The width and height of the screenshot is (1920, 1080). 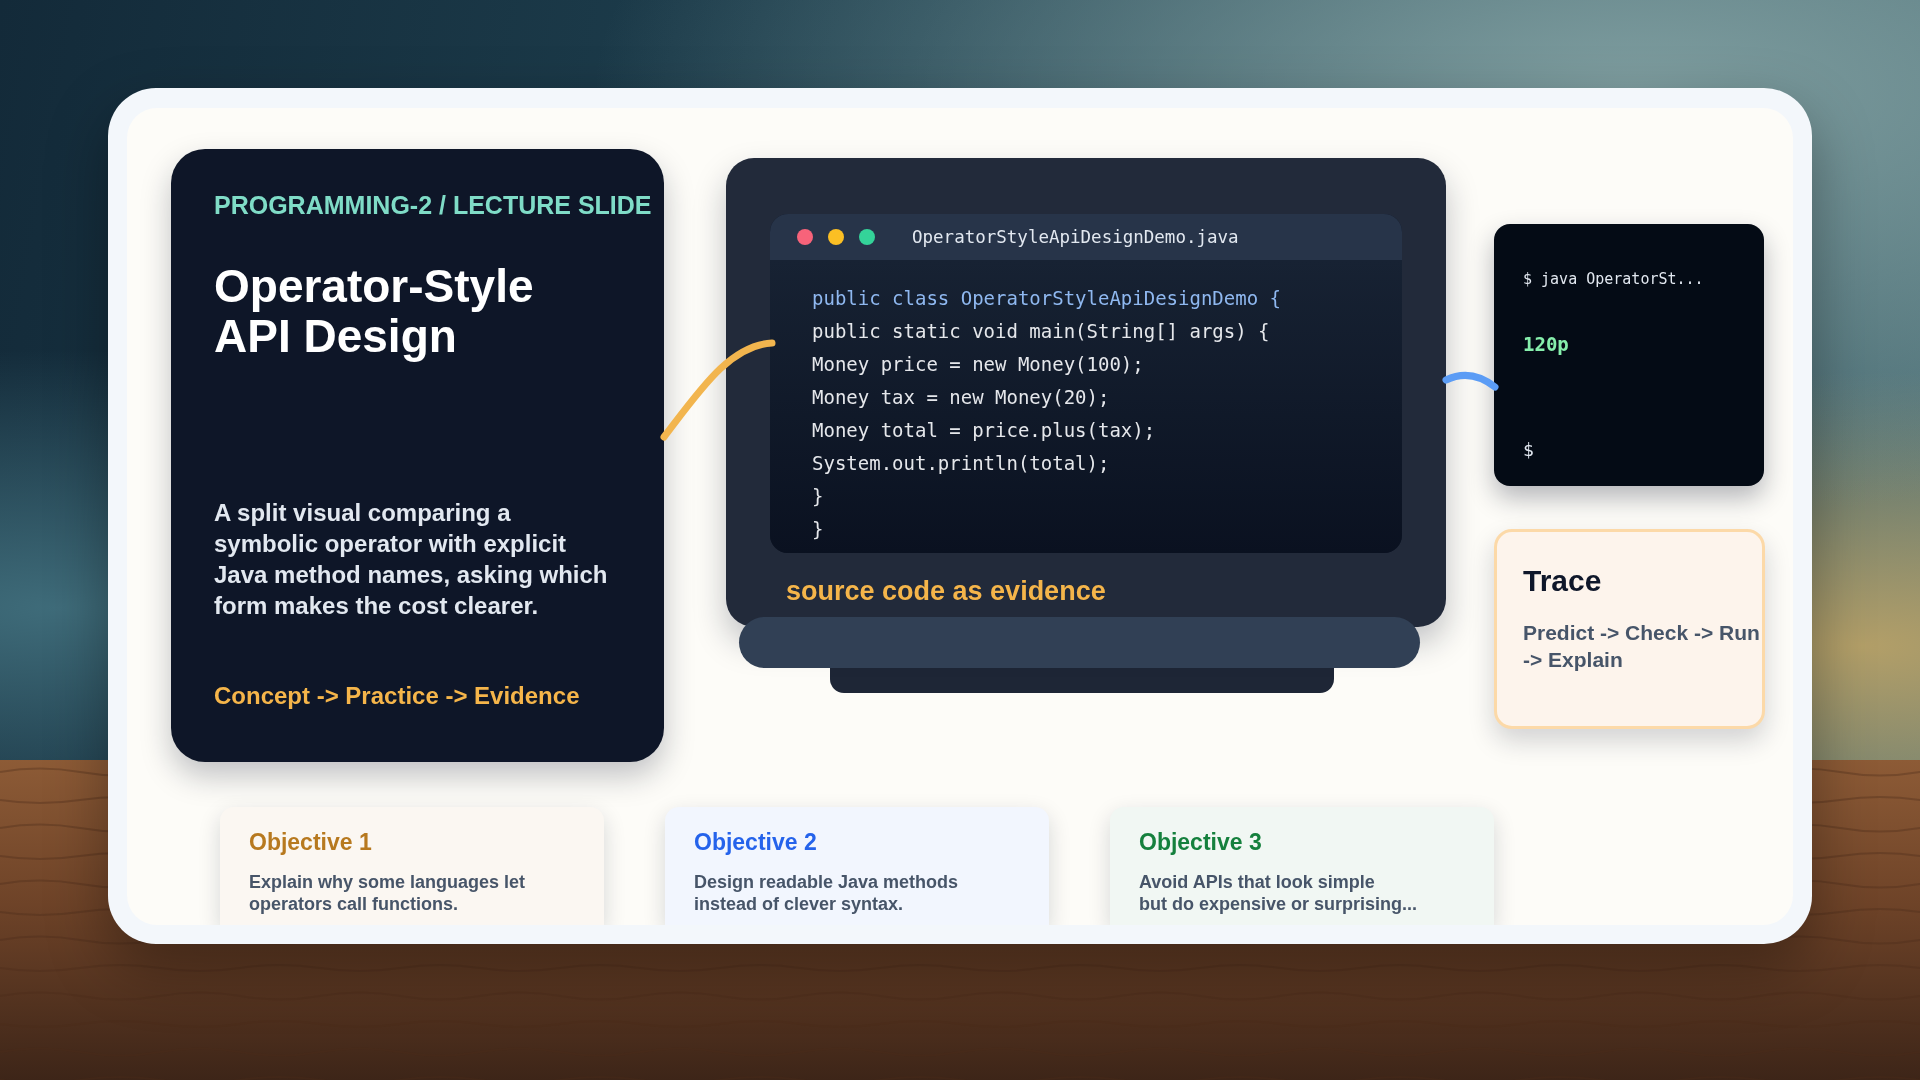 I want to click on slide-title: Operator-Style API Design, so click(x=374, y=311).